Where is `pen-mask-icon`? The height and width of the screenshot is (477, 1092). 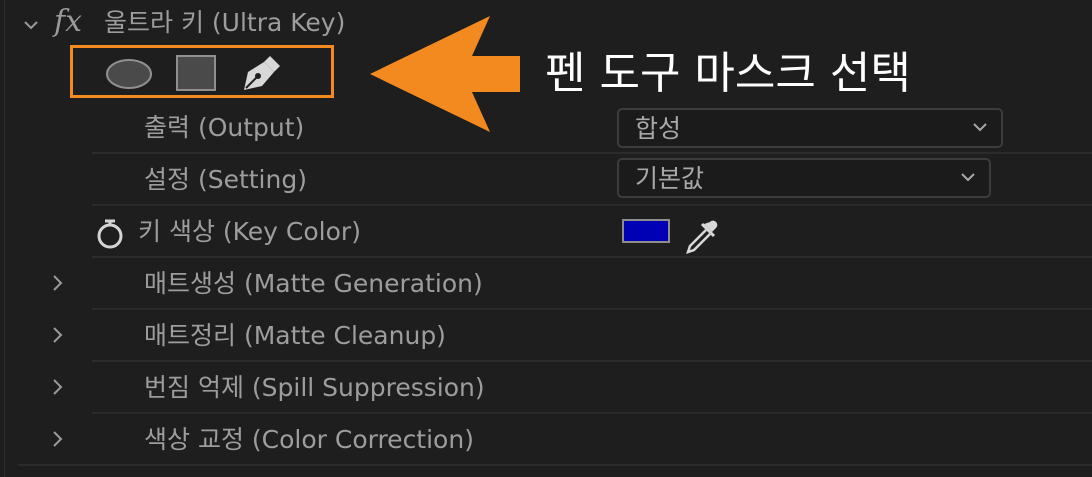
pen-mask-icon is located at coordinates (262, 73).